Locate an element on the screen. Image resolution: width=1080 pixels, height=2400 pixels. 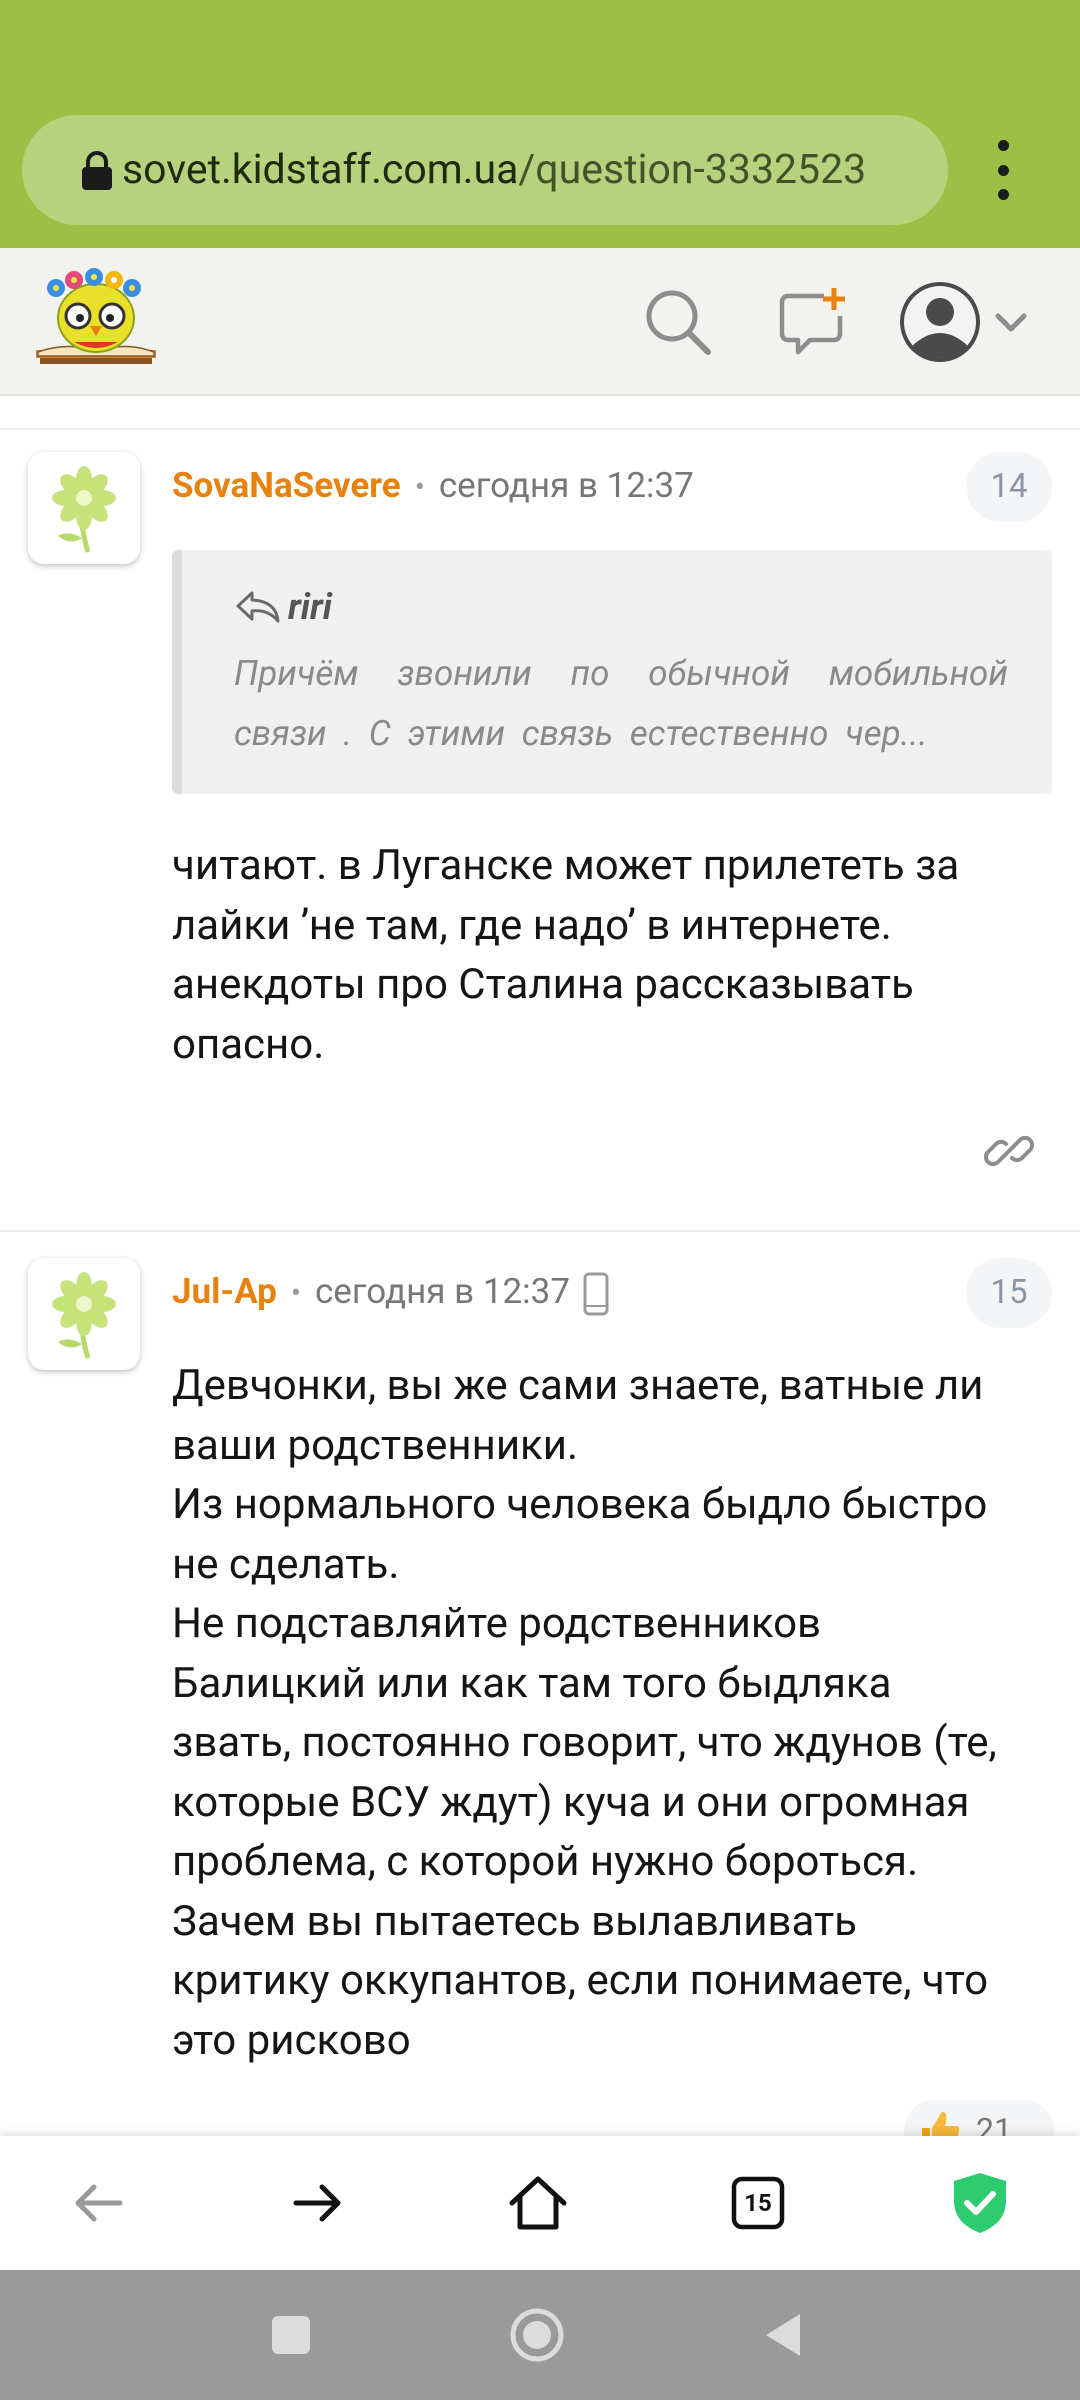
comment-line: читают. в Луганске может прилететь за is located at coordinates (566, 865).